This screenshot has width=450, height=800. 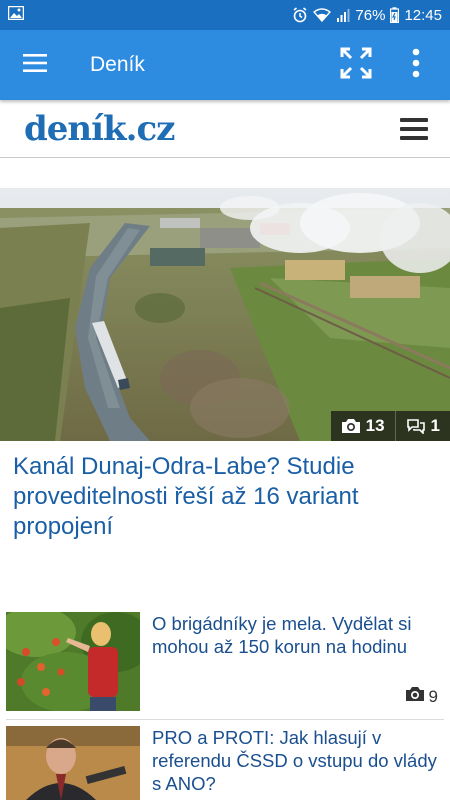 What do you see at coordinates (375, 425) in the screenshot?
I see `photo-count: 13` at bounding box center [375, 425].